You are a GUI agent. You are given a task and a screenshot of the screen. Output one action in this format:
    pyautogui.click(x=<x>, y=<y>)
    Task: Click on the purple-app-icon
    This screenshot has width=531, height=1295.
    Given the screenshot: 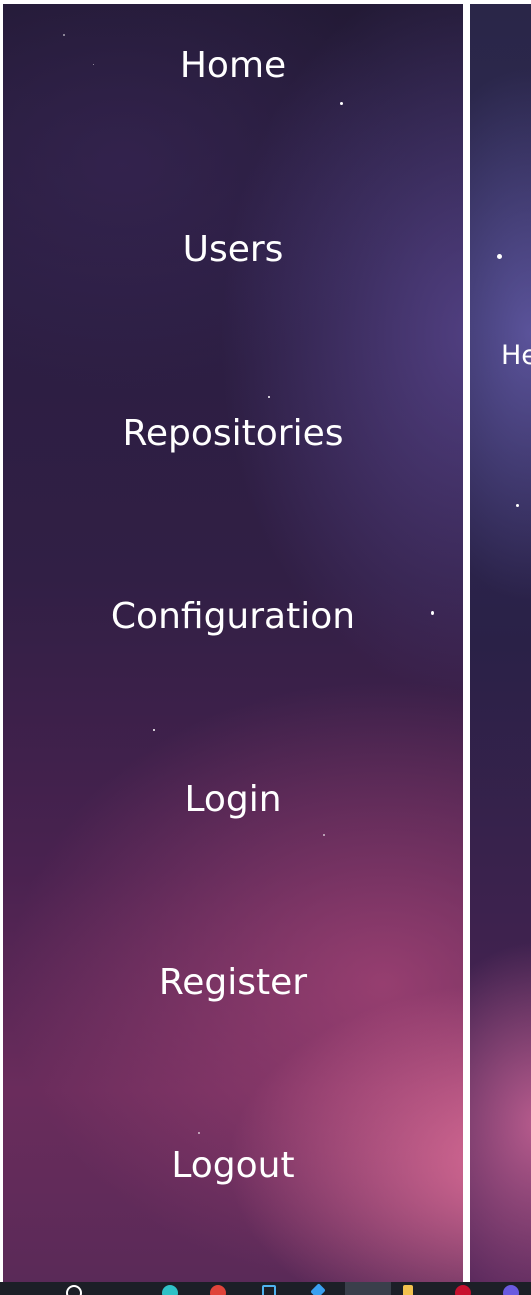 What is the action you would take?
    pyautogui.click(x=511, y=1290)
    